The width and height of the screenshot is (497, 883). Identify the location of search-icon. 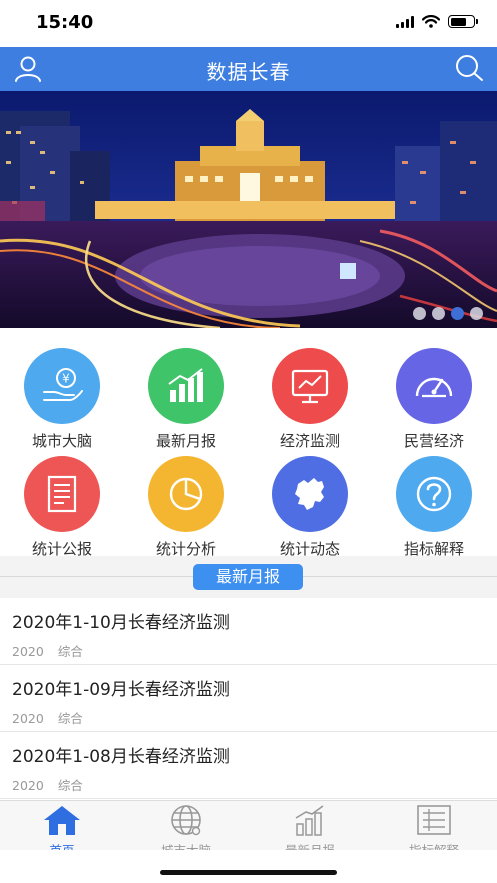
(469, 68).